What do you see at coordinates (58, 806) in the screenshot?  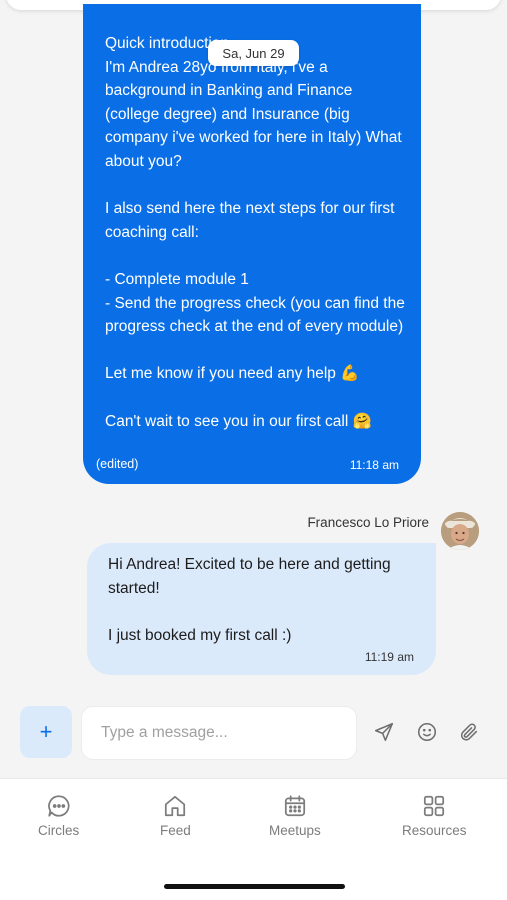 I see `chat-bubble-icon` at bounding box center [58, 806].